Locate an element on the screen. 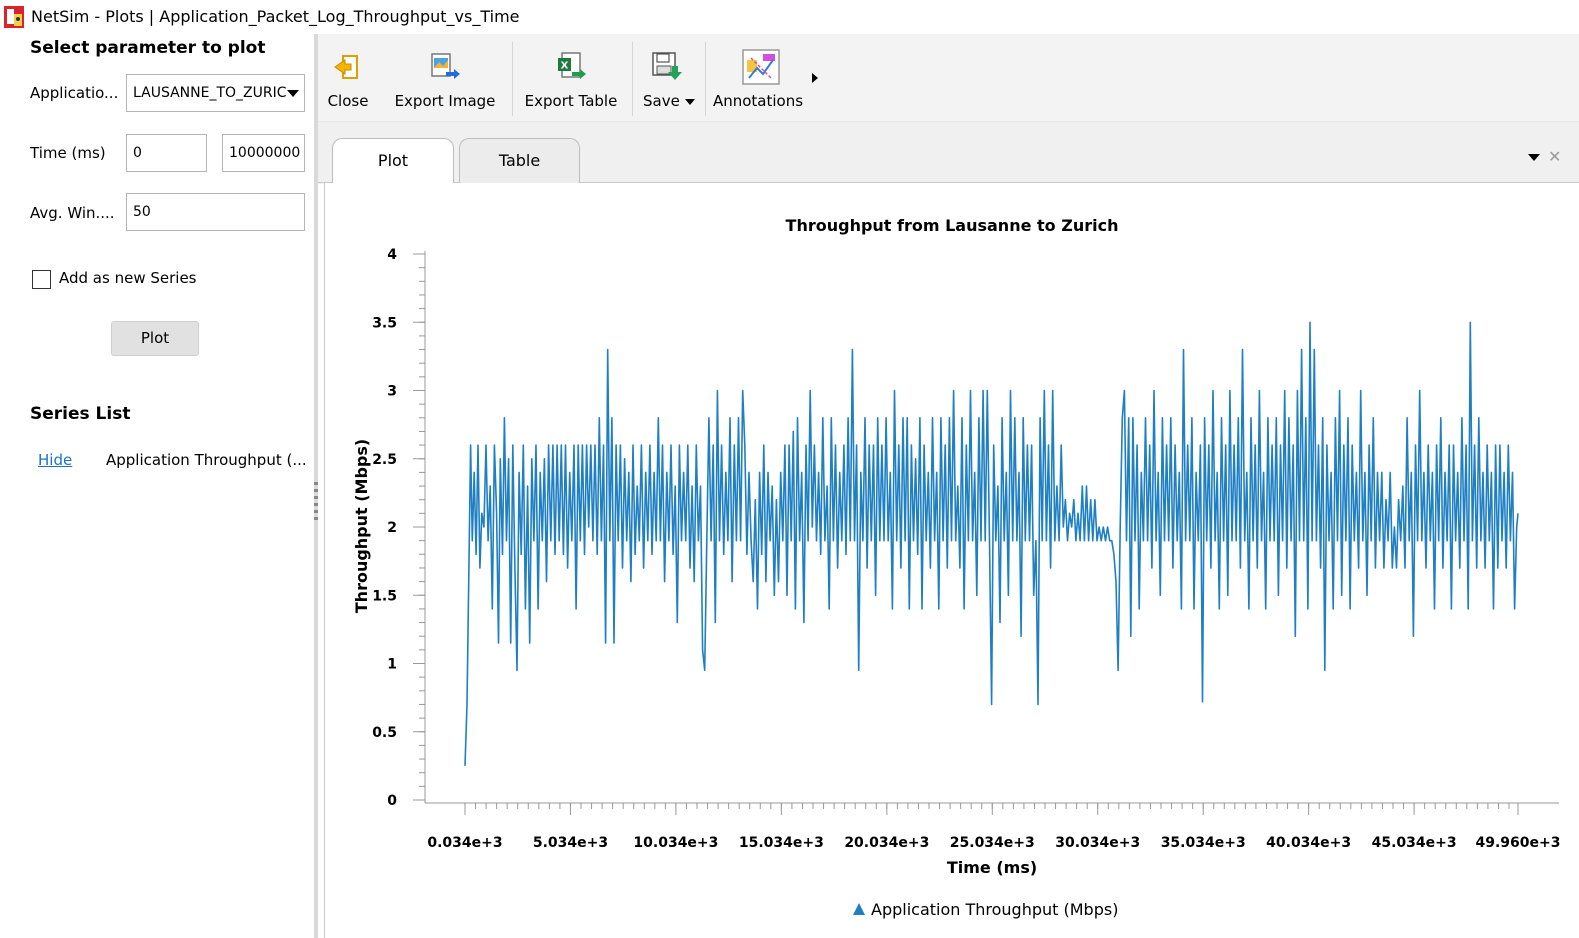  x-tick-label: 30.034e+3 is located at coordinates (1097, 843).